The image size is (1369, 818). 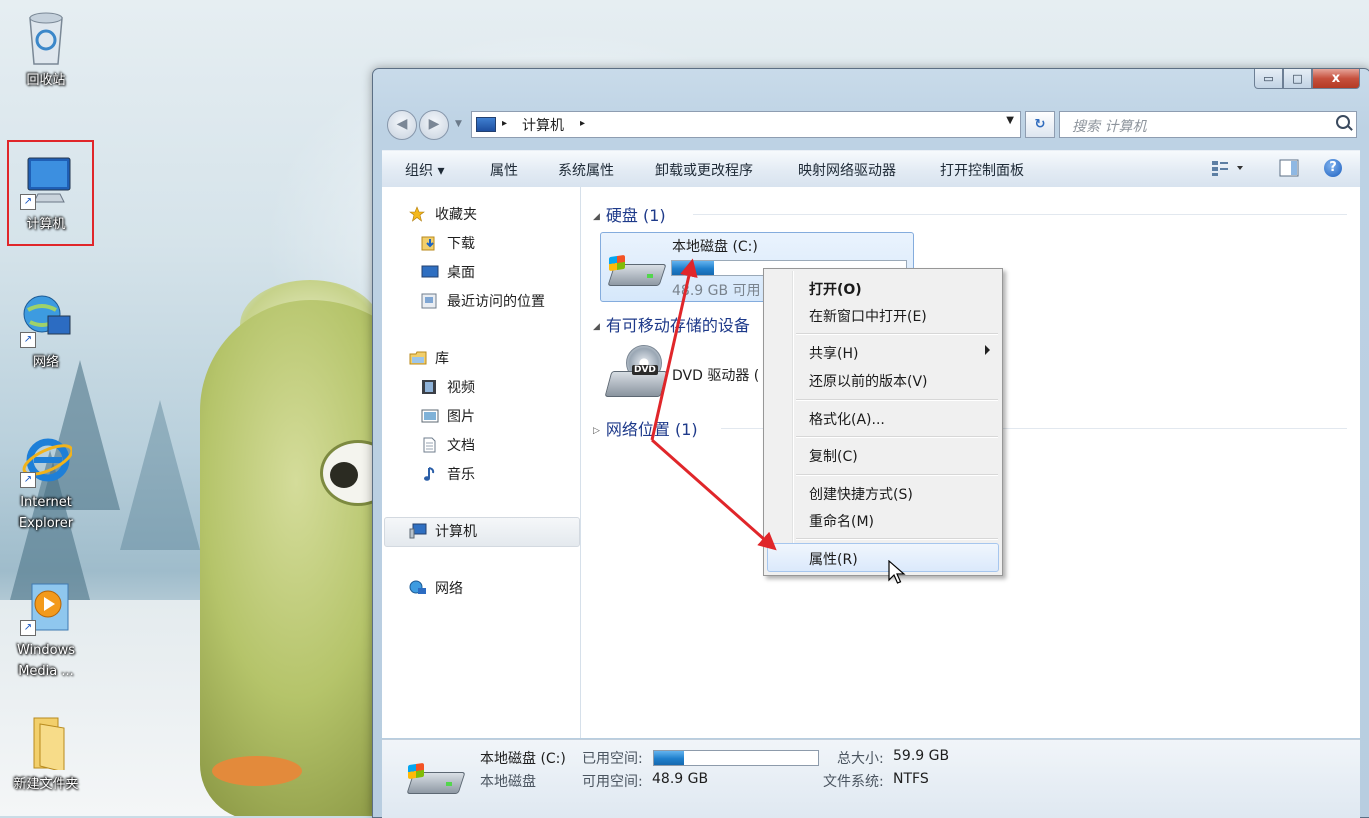 What do you see at coordinates (504, 170) in the screenshot?
I see `properties-button: 属性` at bounding box center [504, 170].